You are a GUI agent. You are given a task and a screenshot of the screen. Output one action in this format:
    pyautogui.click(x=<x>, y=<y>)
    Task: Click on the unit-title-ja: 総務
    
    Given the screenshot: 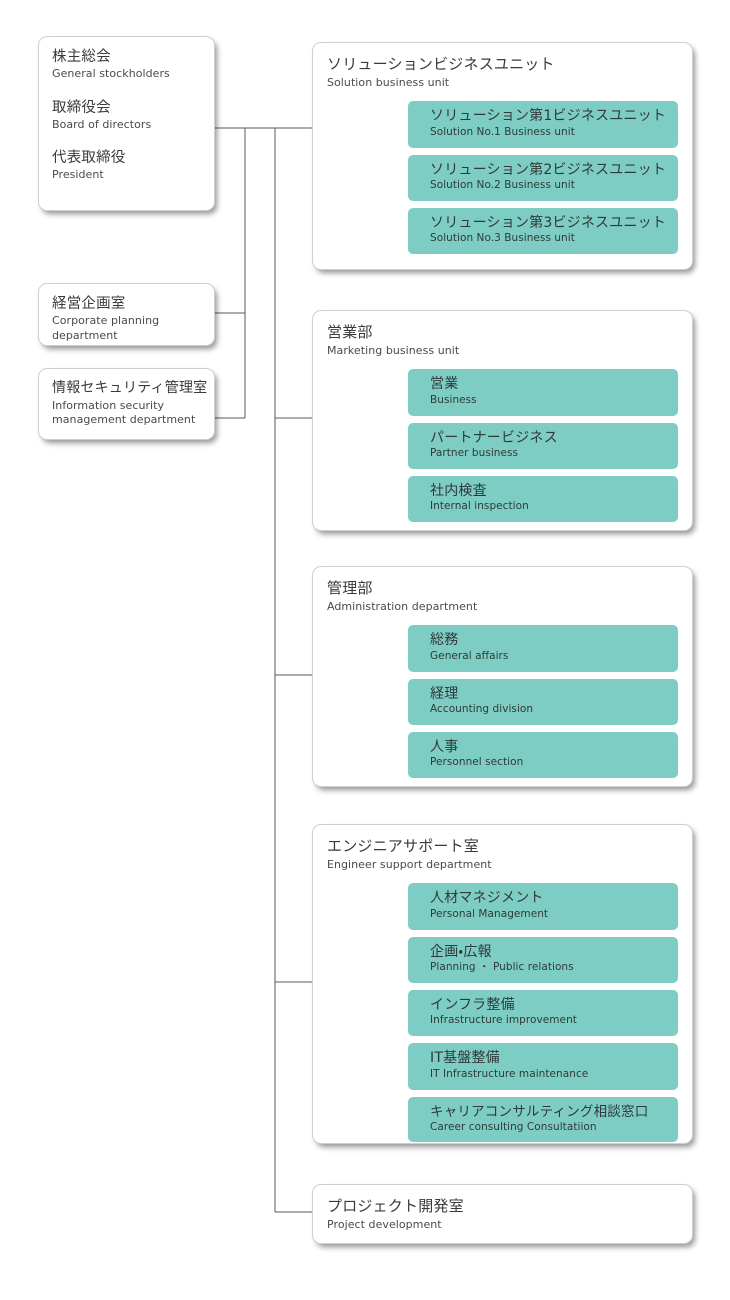 What is the action you would take?
    pyautogui.click(x=444, y=640)
    